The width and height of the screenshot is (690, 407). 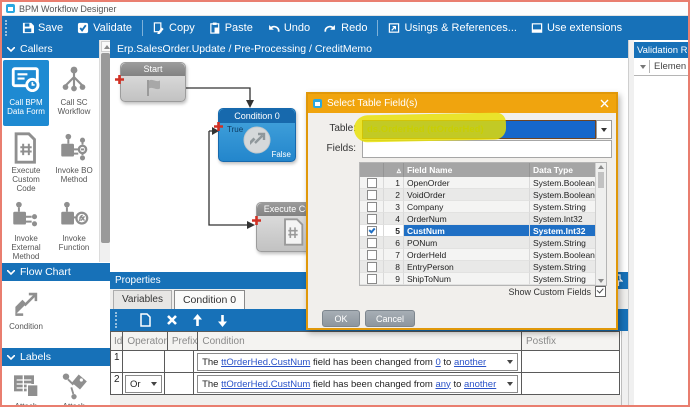 I want to click on ok-button: OK, so click(x=341, y=318).